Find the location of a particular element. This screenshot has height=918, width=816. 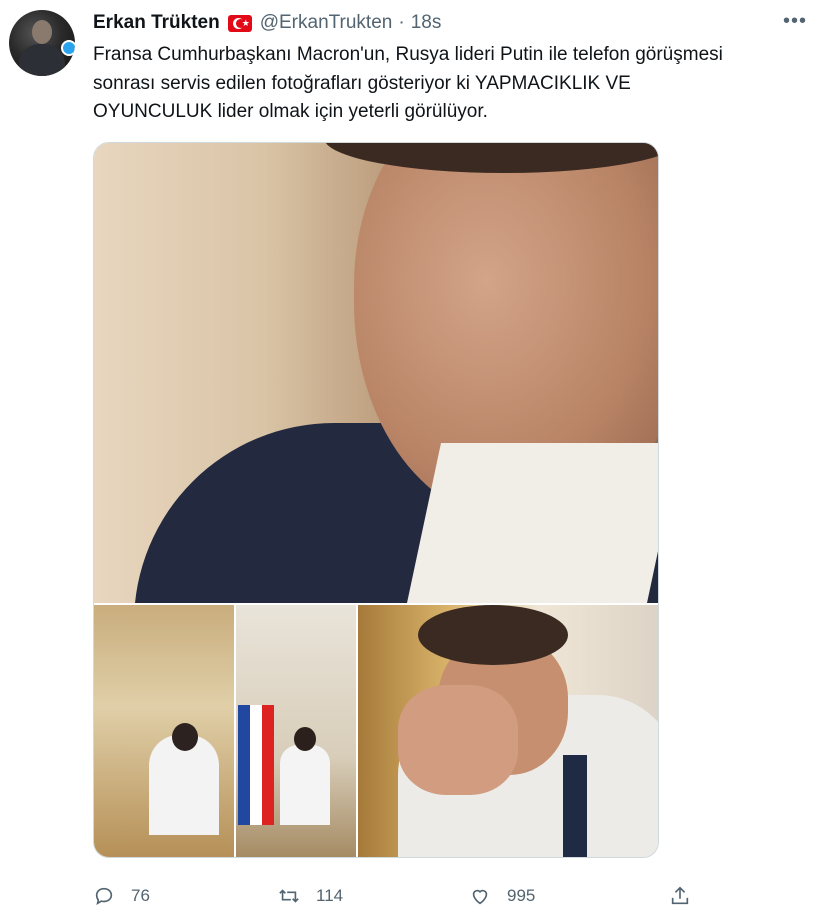

reply-count: 76 is located at coordinates (140, 895).